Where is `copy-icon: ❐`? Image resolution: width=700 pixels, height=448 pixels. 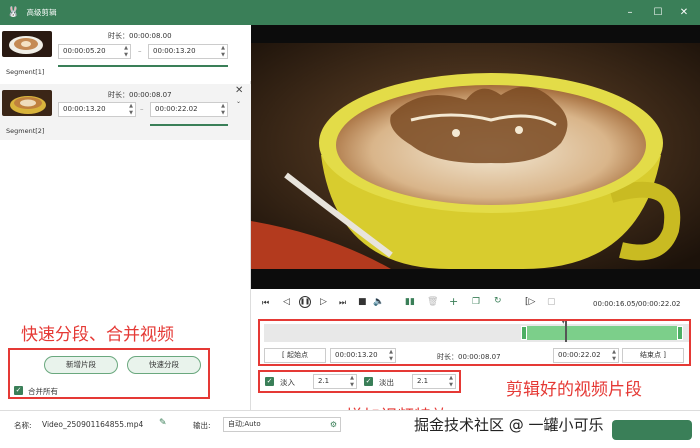
copy-icon: ❐ is located at coordinates (476, 302).